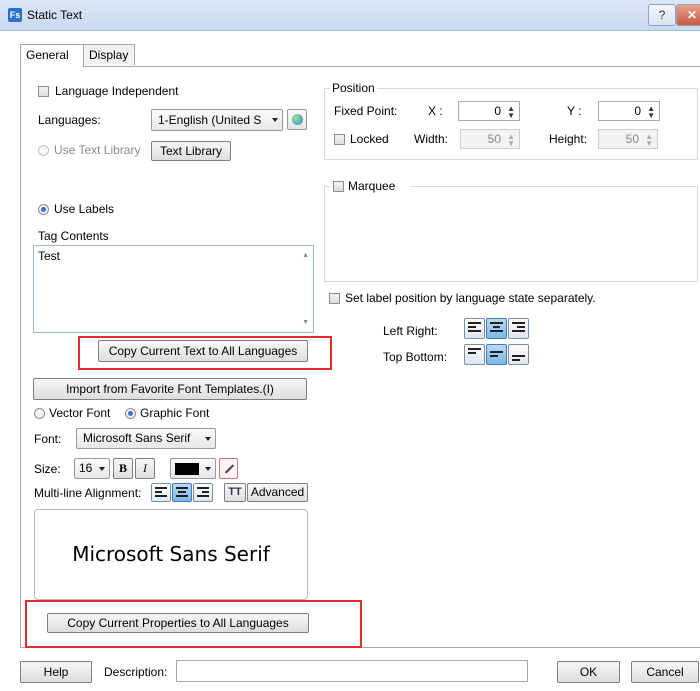 The image size is (700, 691). Describe the element at coordinates (518, 354) in the screenshot. I see `label-bottom-button` at that location.